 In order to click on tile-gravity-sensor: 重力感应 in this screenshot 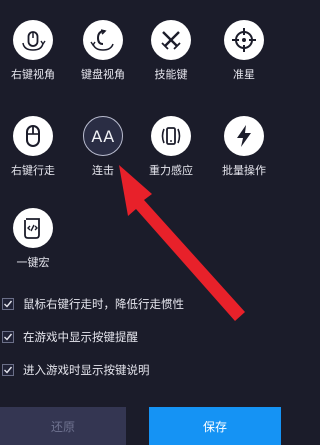, I will do `click(171, 147)`.